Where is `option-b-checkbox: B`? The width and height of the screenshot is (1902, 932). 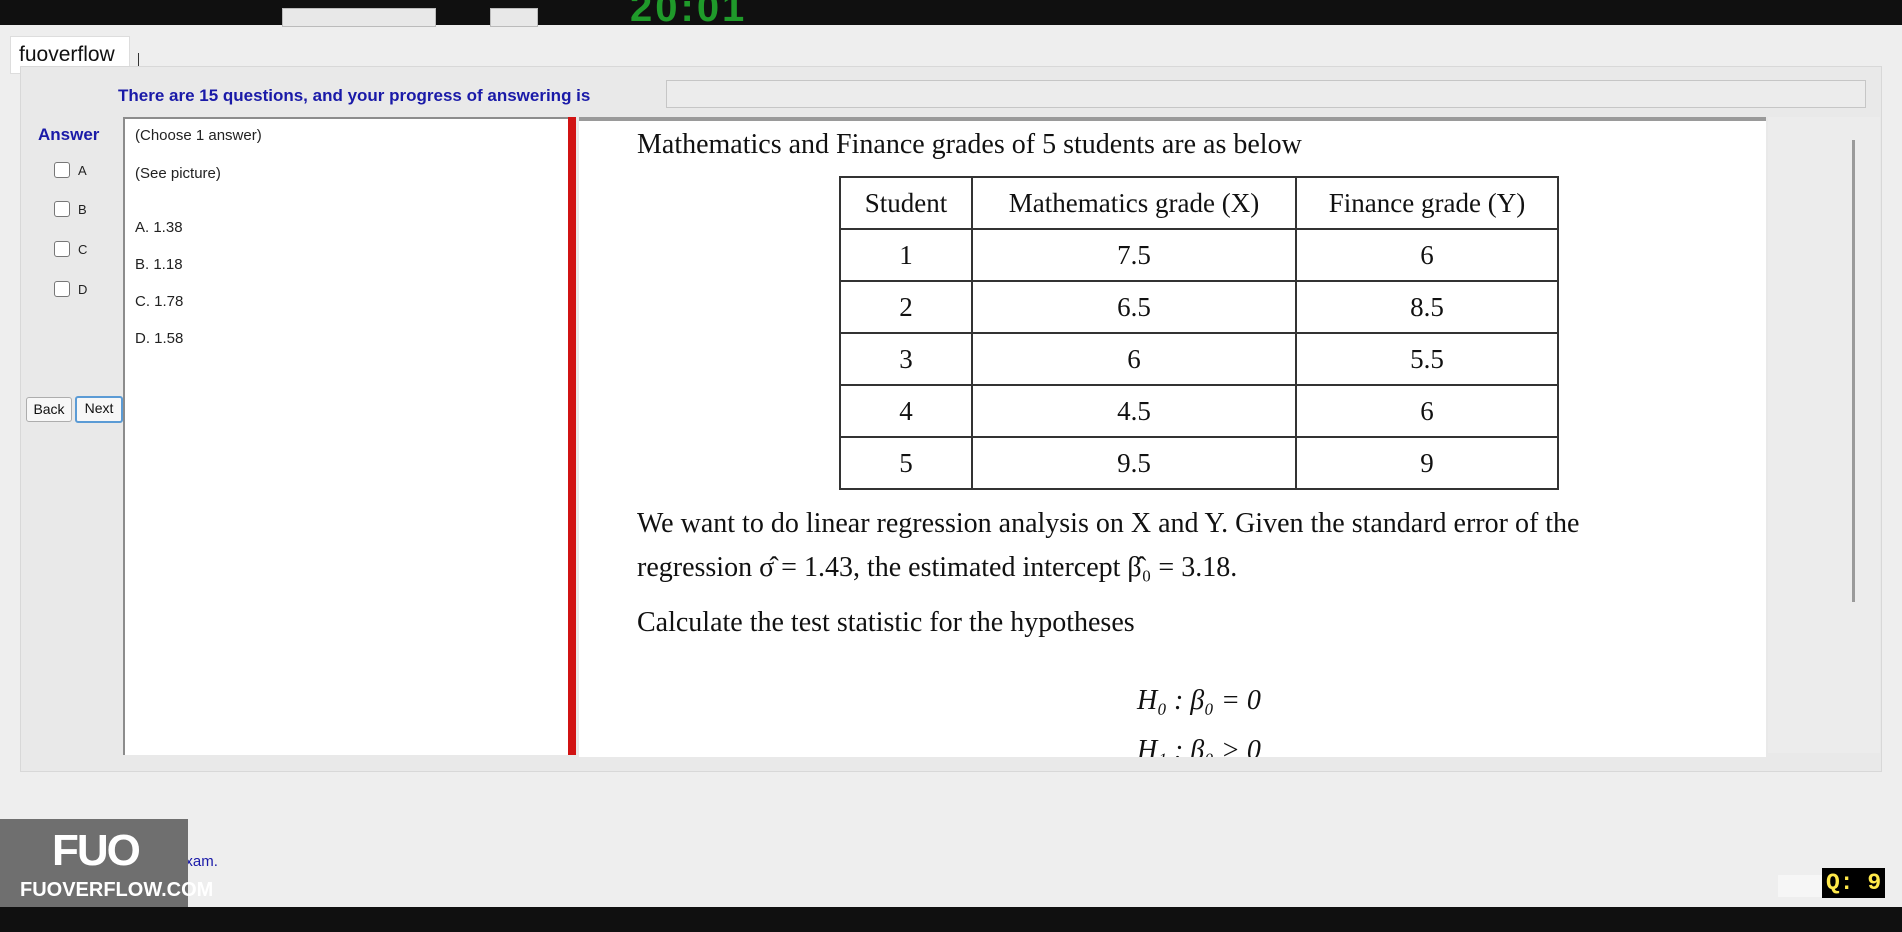
option-b-checkbox: B is located at coordinates (70, 209).